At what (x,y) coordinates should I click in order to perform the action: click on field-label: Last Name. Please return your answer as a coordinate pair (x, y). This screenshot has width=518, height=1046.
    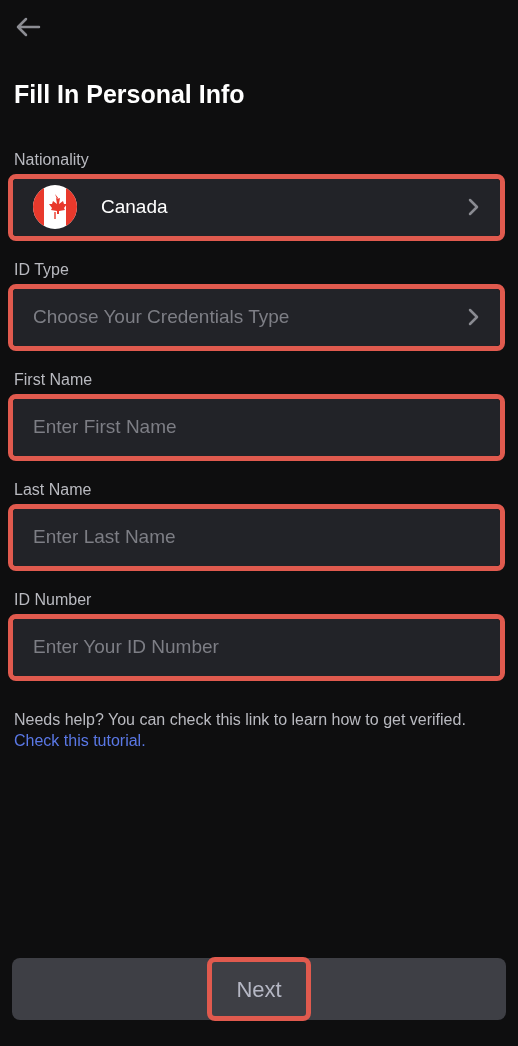
    Looking at the image, I should click on (53, 489).